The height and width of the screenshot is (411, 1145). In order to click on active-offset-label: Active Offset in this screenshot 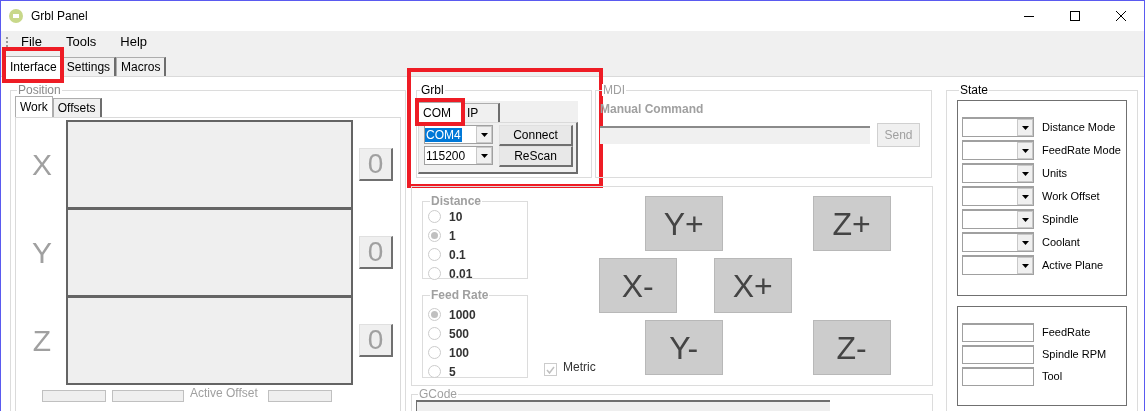, I will do `click(224, 393)`.